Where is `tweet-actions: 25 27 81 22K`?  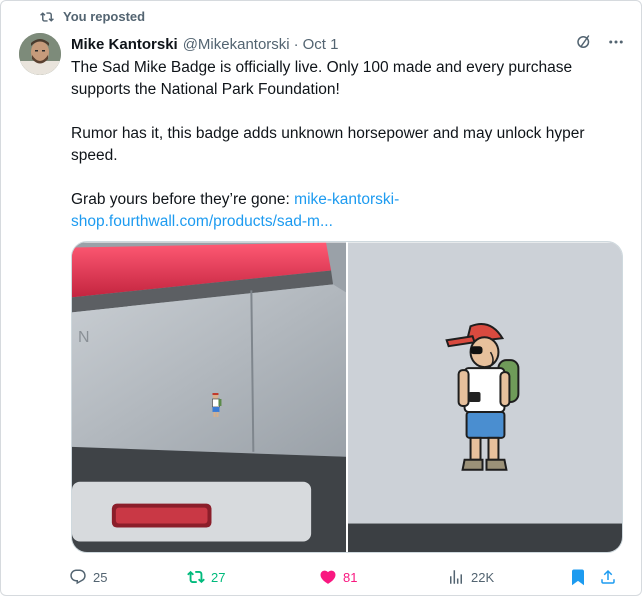 tweet-actions: 25 27 81 22K is located at coordinates (348, 577).